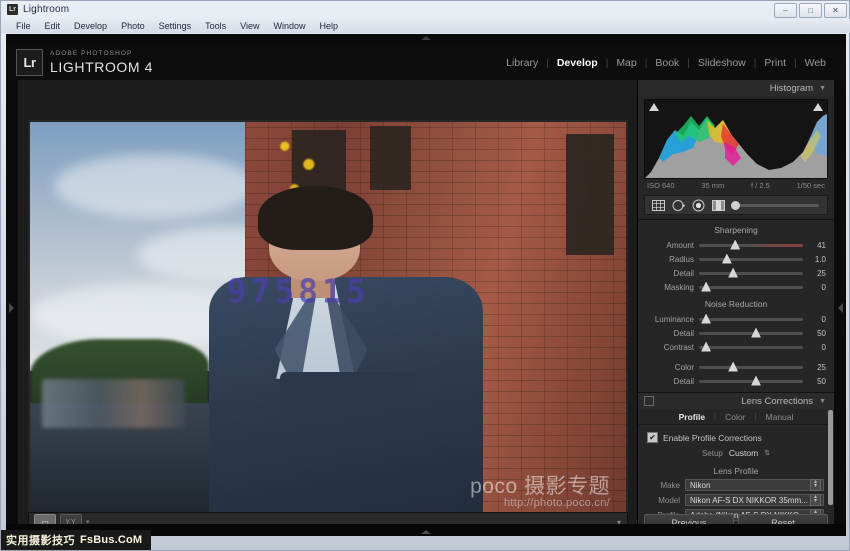 Image resolution: width=850 pixels, height=551 pixels. I want to click on maximize-icon: □, so click(810, 10).